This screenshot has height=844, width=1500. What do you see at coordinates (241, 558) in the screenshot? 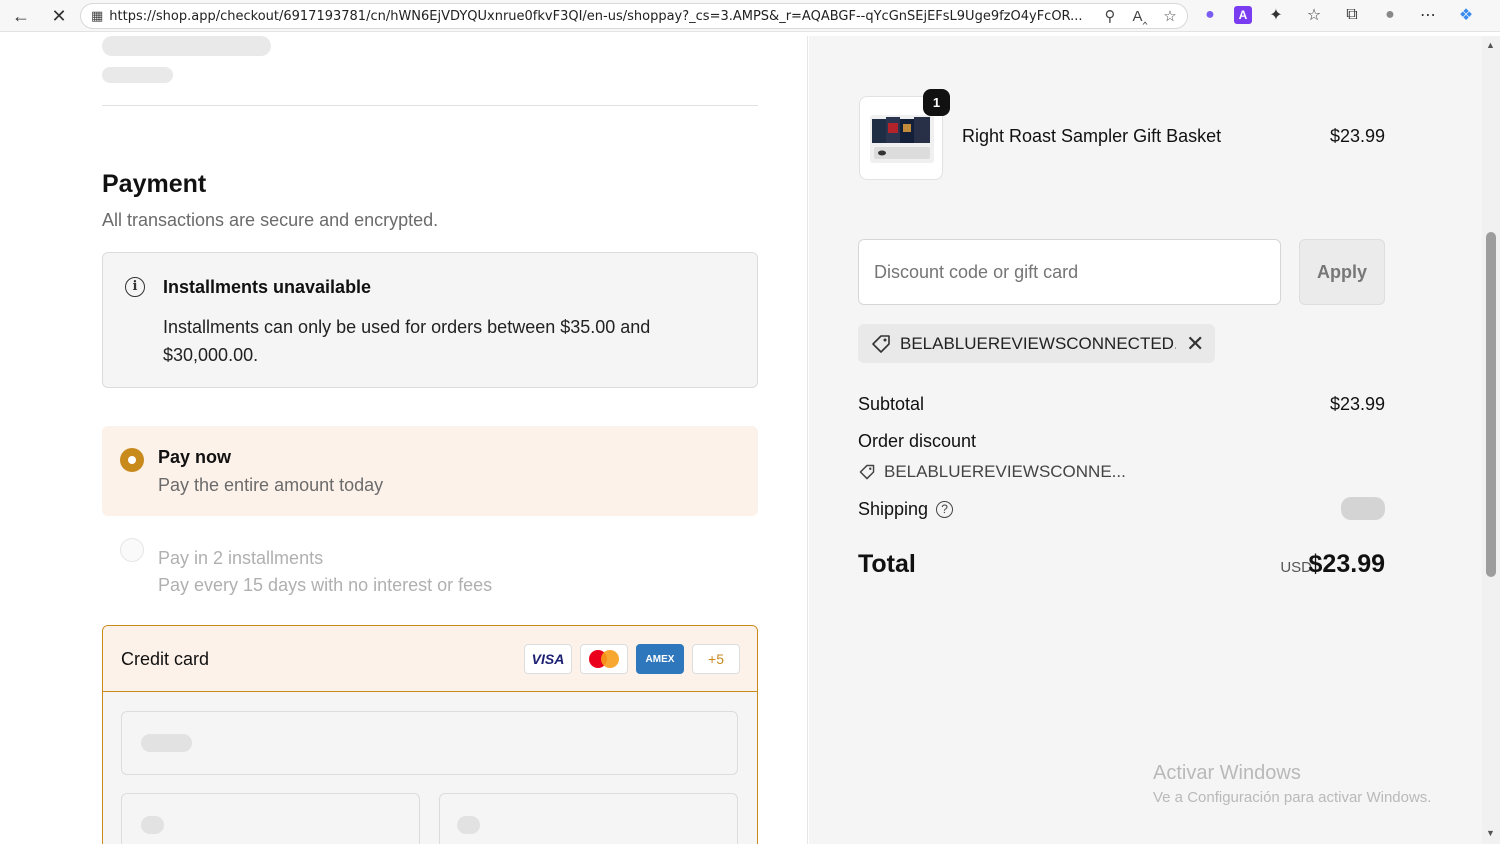
I see `option-title: Pay in 2 installments` at bounding box center [241, 558].